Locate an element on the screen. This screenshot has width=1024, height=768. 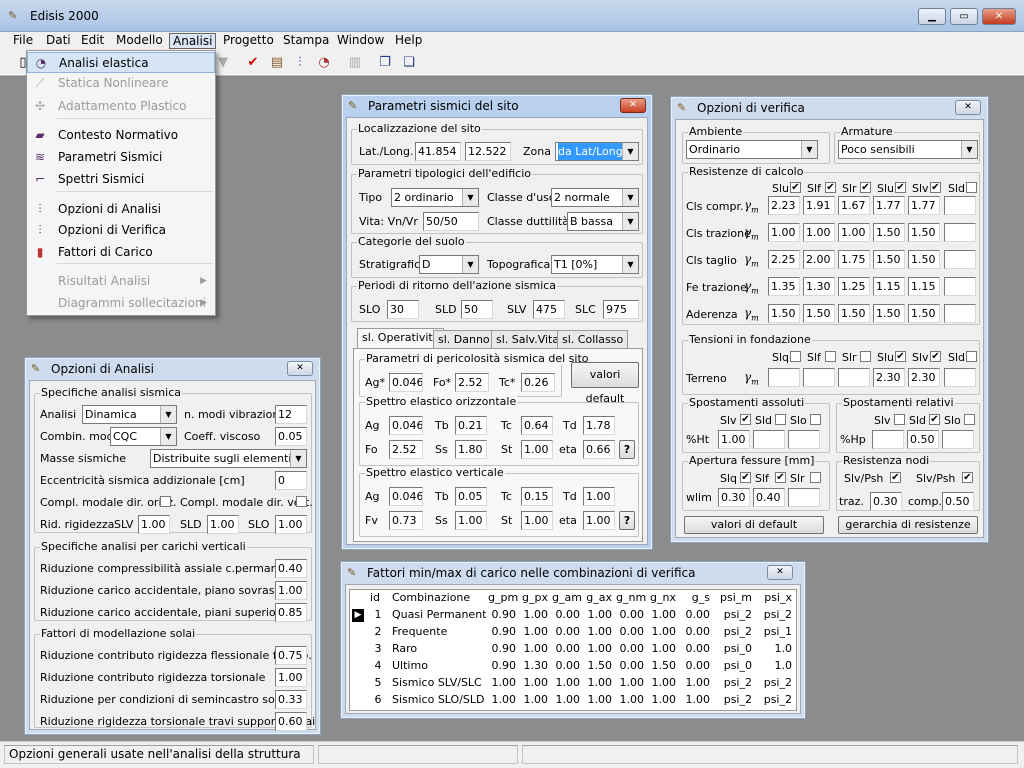
tipo-select: 2 ordinario ▼ is located at coordinates (435, 197).